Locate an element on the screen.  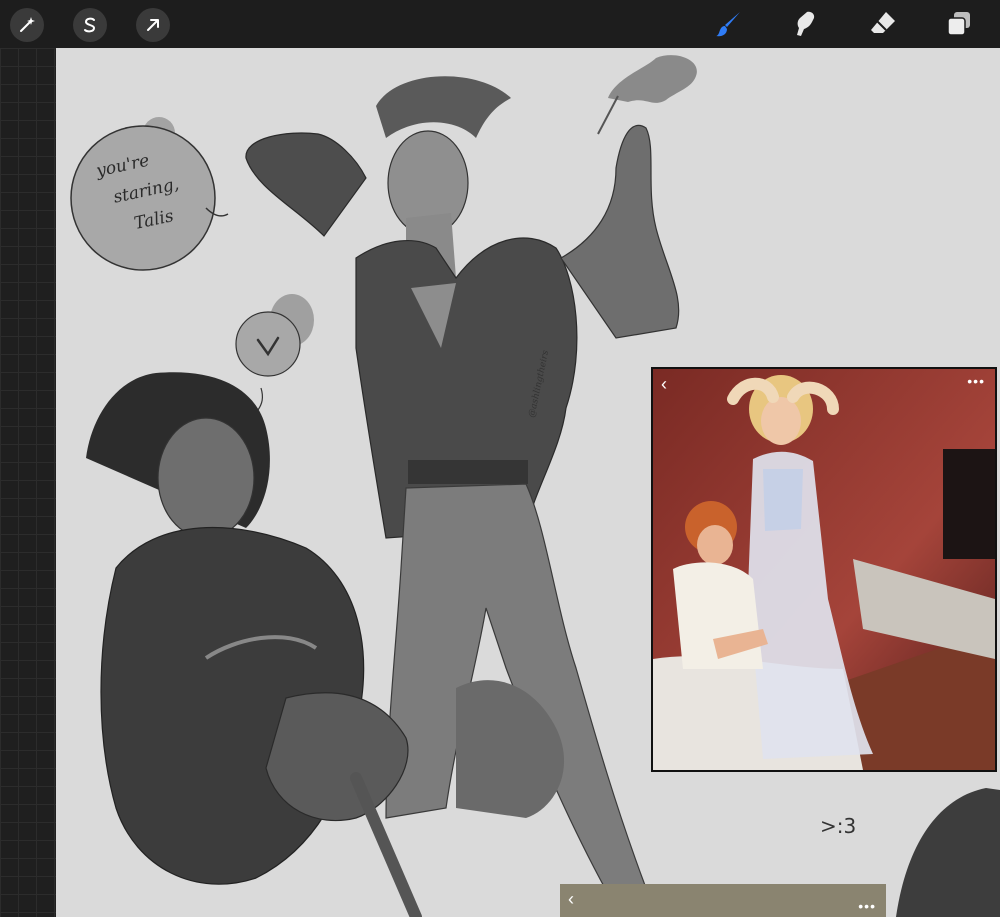
reference2-more-button: ••• is located at coordinates (867, 906).